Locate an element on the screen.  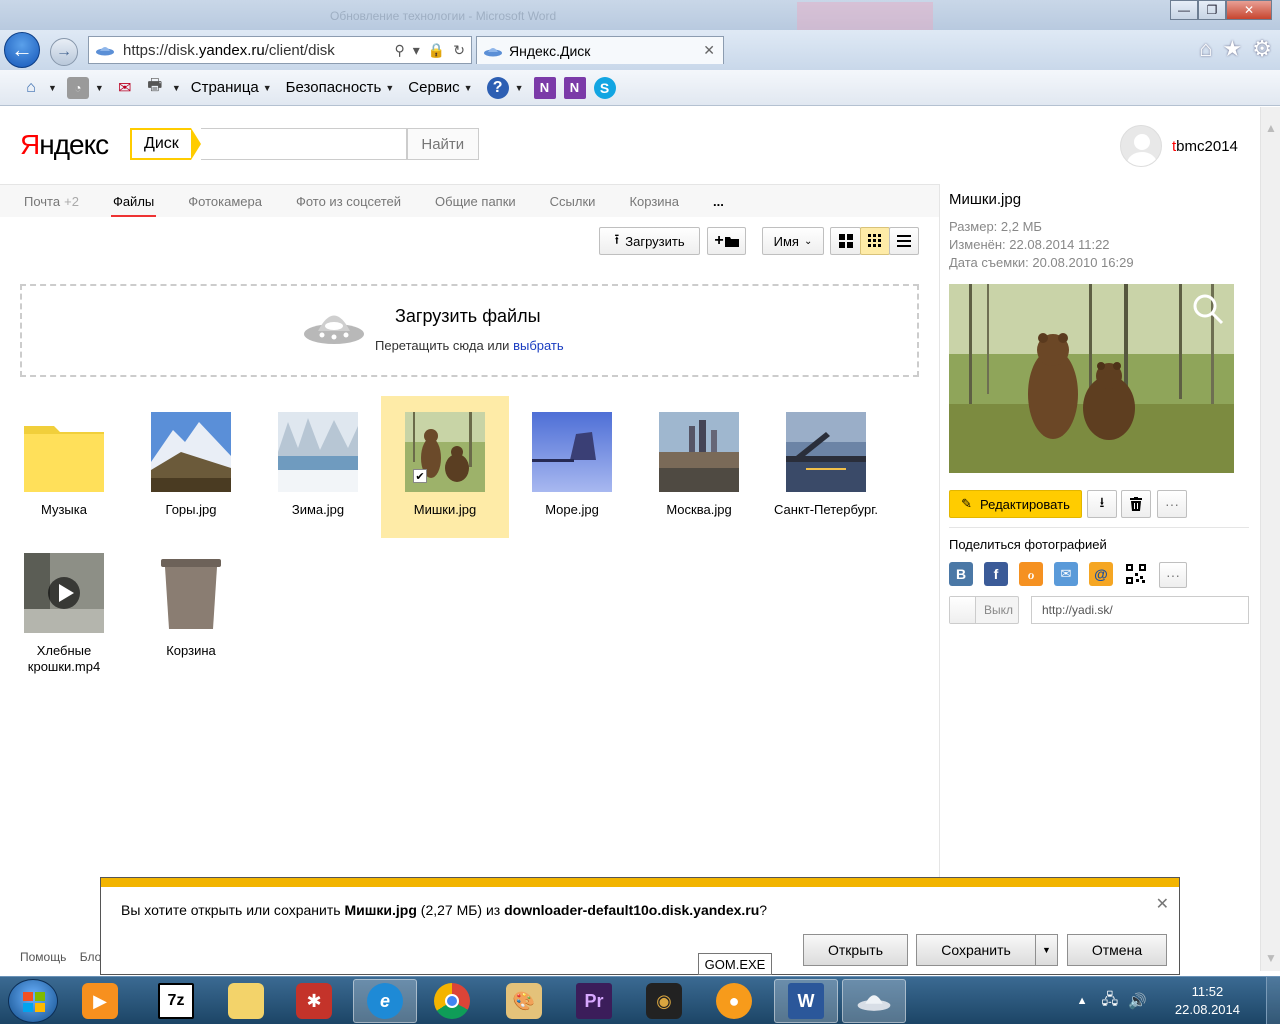
taskbar-media-player: ▶ is located at coordinates (100, 1001).